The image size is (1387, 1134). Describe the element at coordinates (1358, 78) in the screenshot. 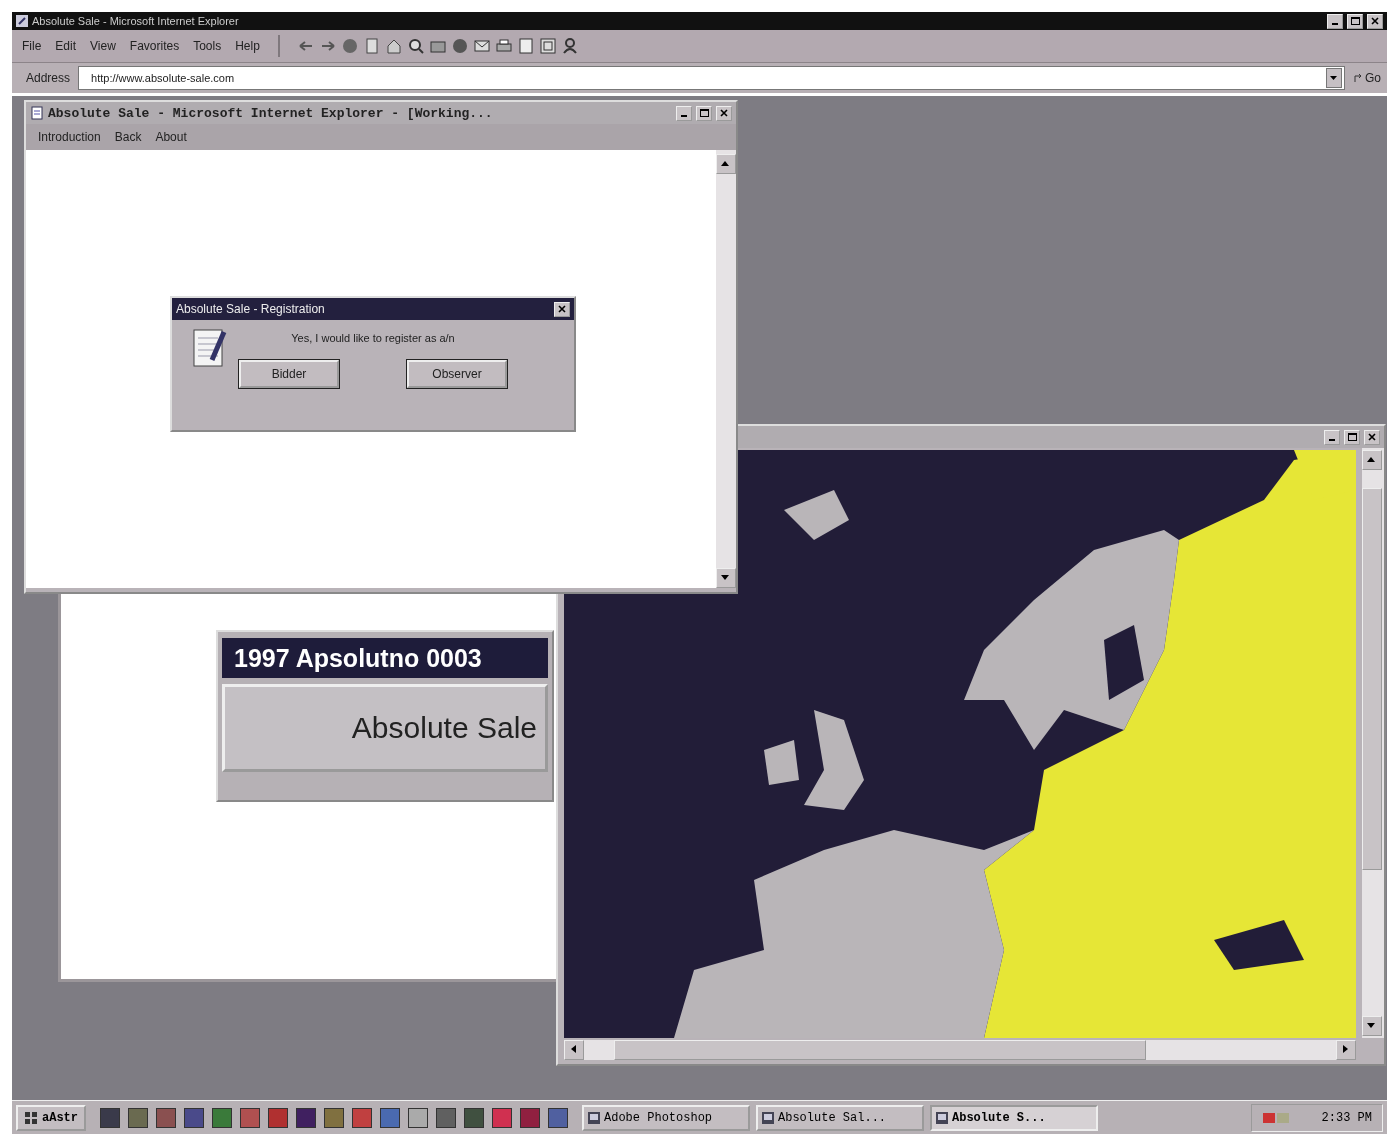

I see `arrow-icon` at that location.